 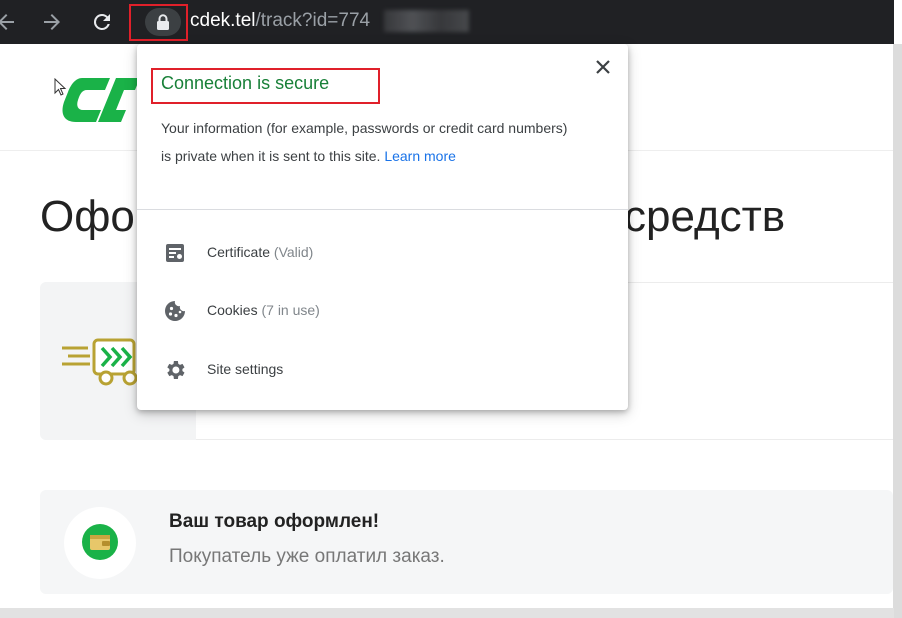 What do you see at coordinates (313, 20) in the screenshot?
I see `url-path: /track?id=774` at bounding box center [313, 20].